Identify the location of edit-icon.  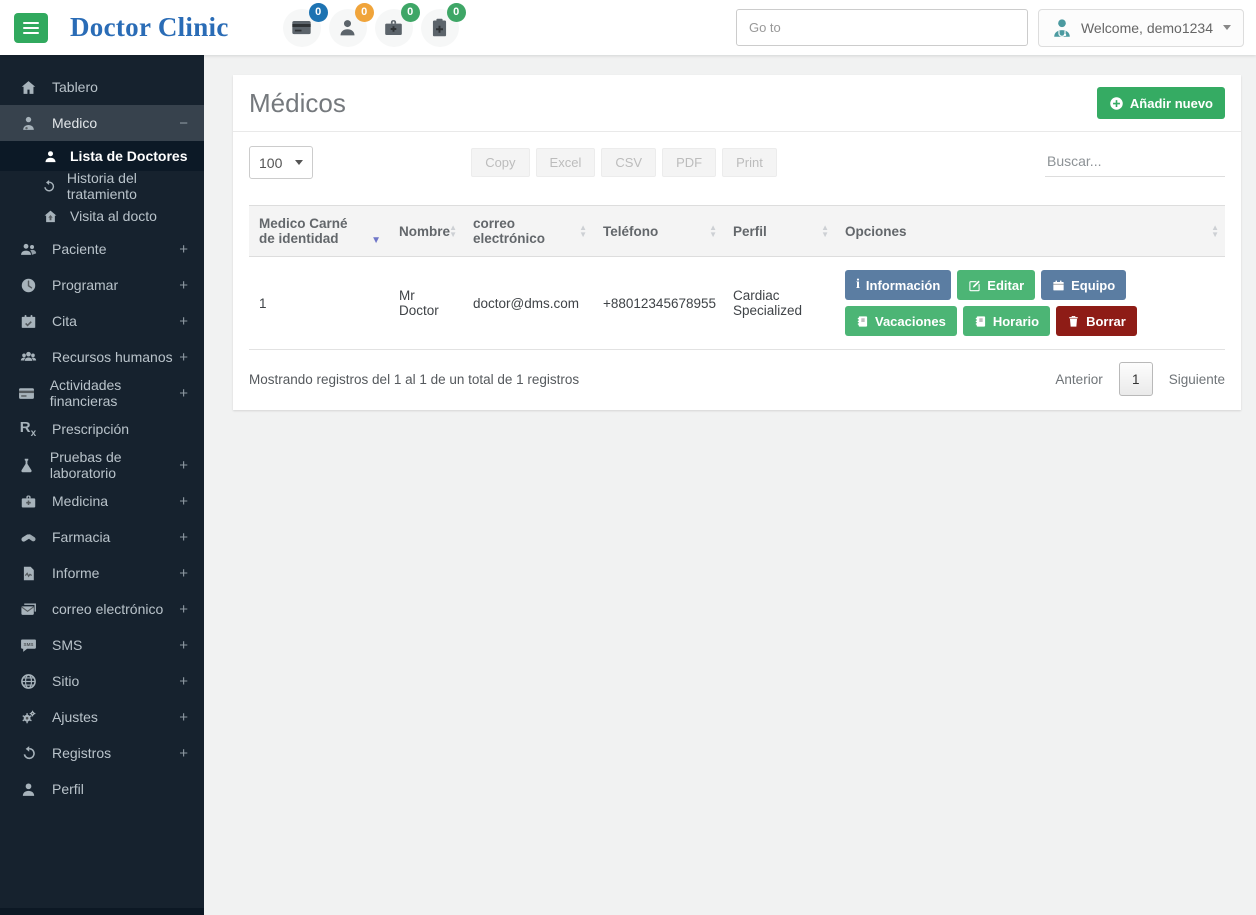
(974, 285).